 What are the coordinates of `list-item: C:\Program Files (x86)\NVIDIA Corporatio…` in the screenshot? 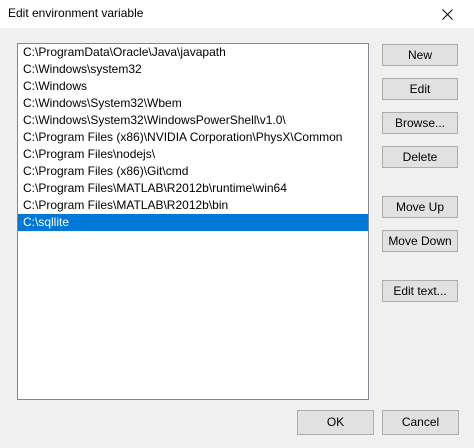 It's located at (193, 137).